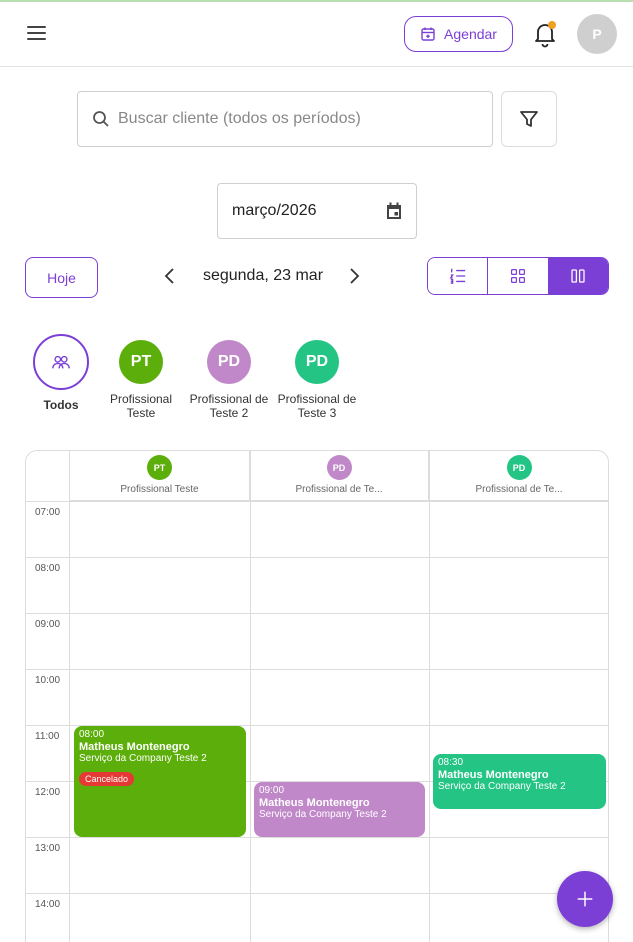 Image resolution: width=633 pixels, height=942 pixels. I want to click on month-picker-value: março/2026, so click(274, 210).